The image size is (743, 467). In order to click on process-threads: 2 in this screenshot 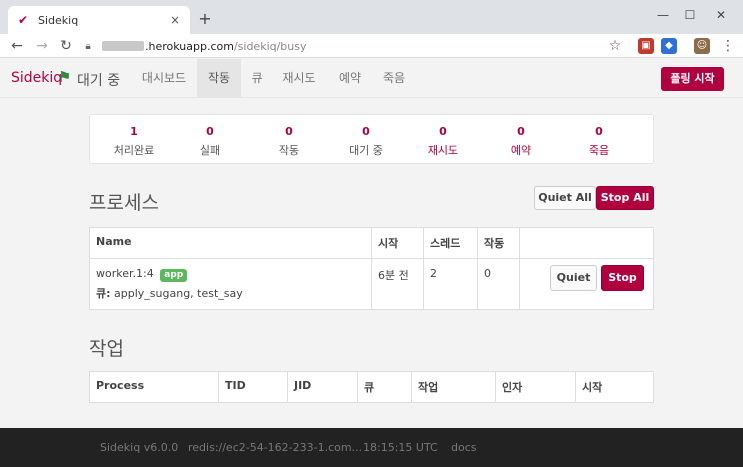, I will do `click(450, 284)`.